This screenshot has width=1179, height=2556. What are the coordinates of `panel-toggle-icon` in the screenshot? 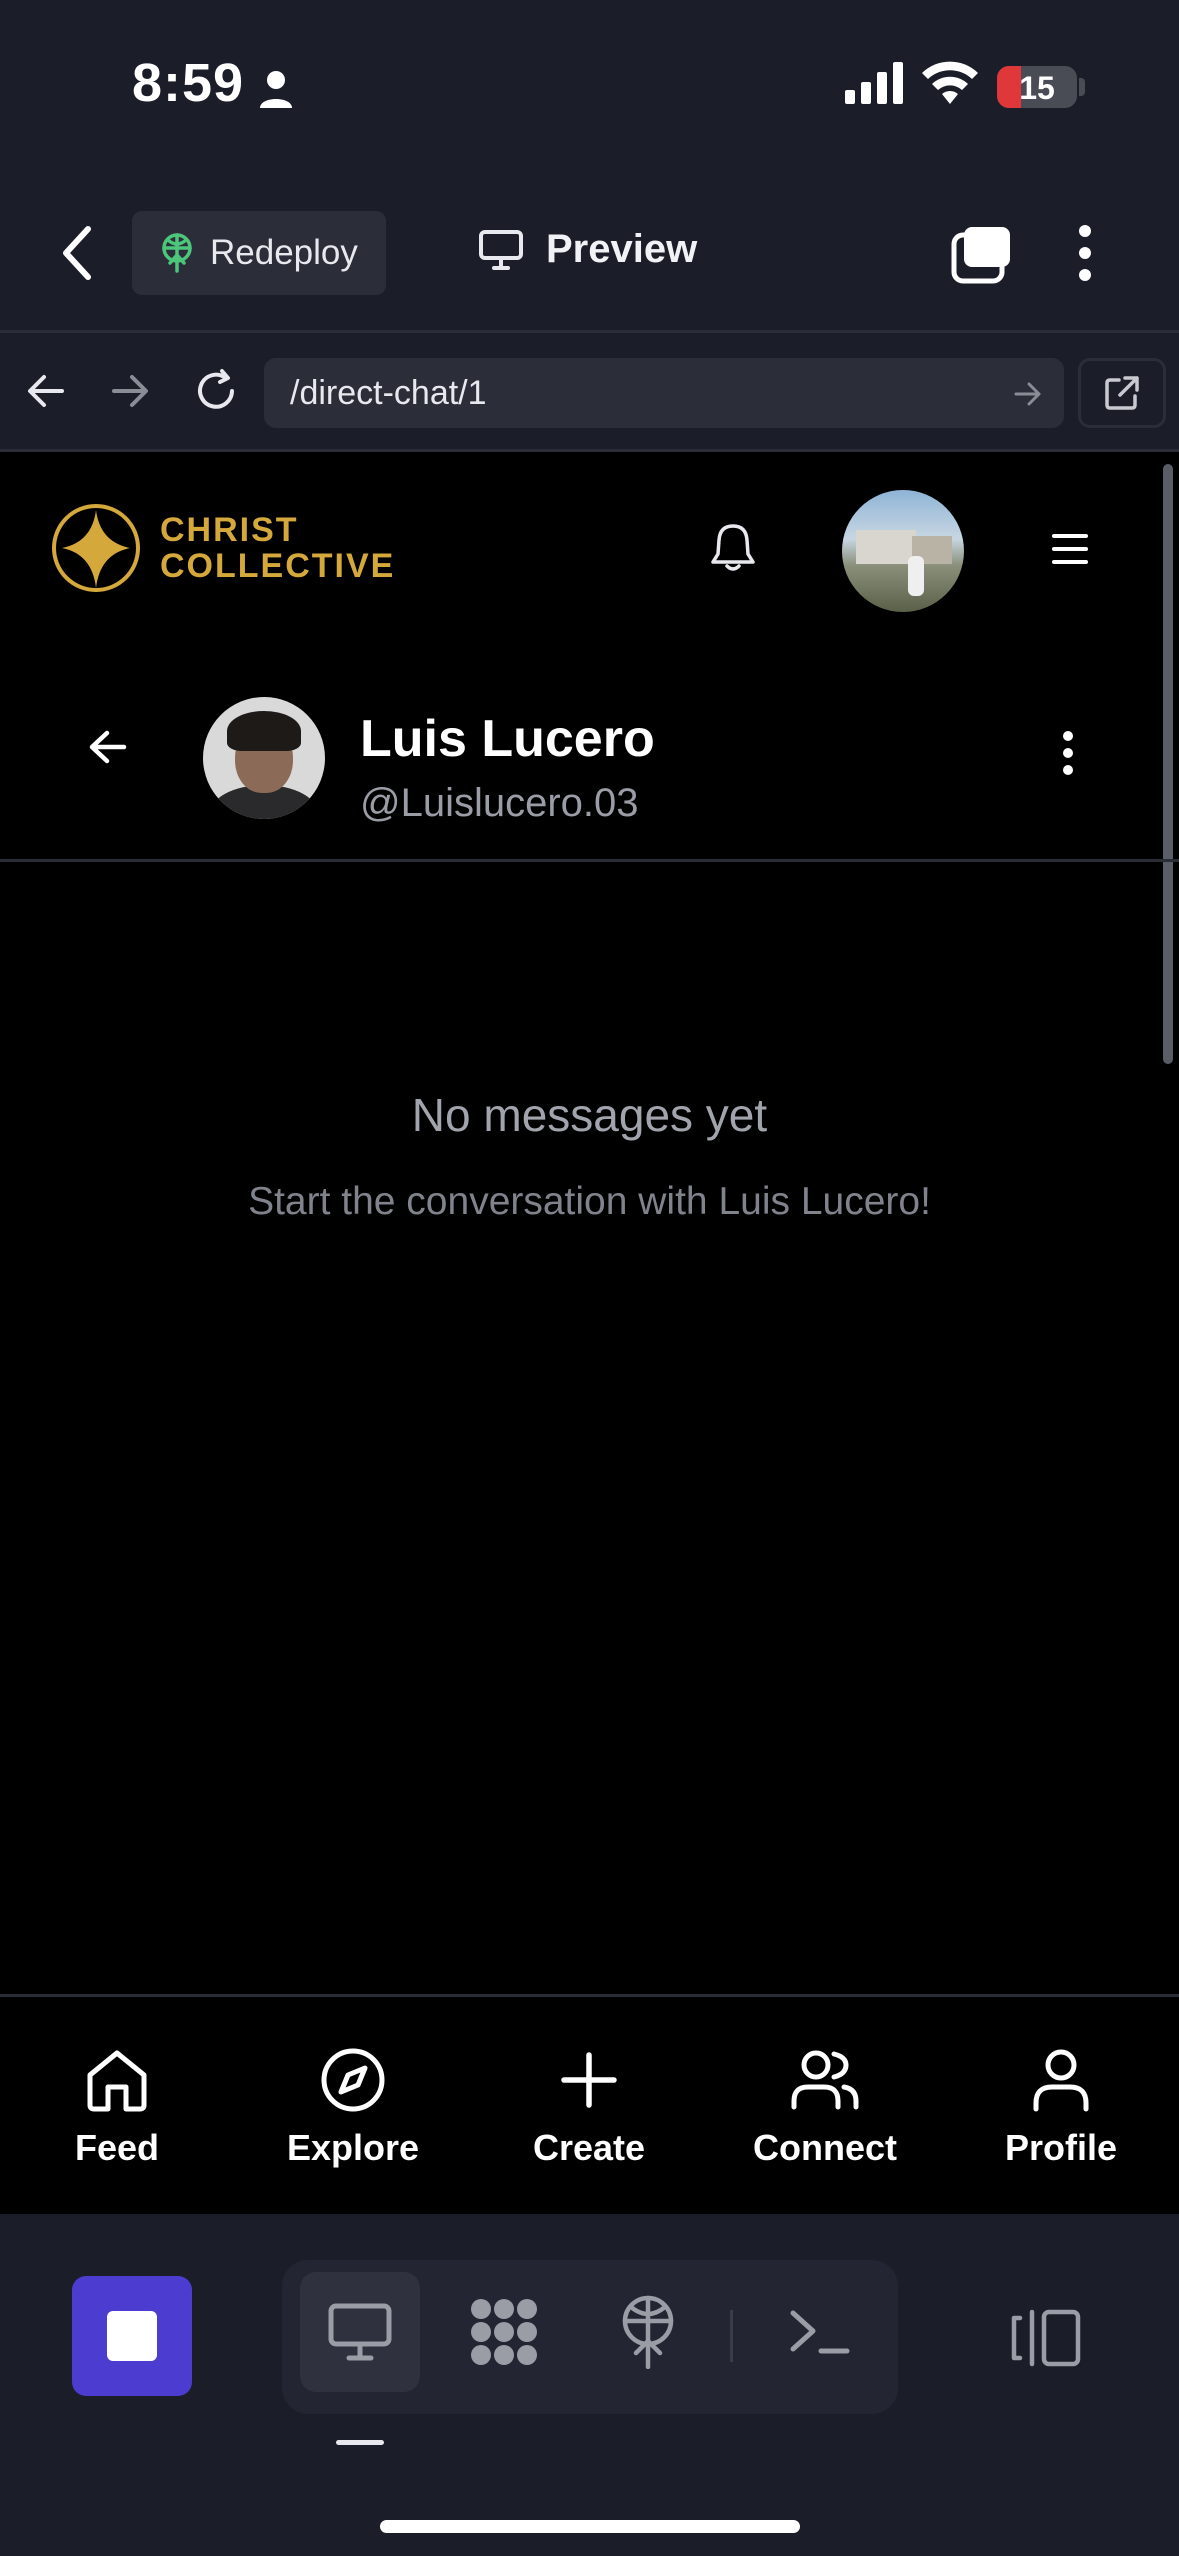 It's located at (1046, 2338).